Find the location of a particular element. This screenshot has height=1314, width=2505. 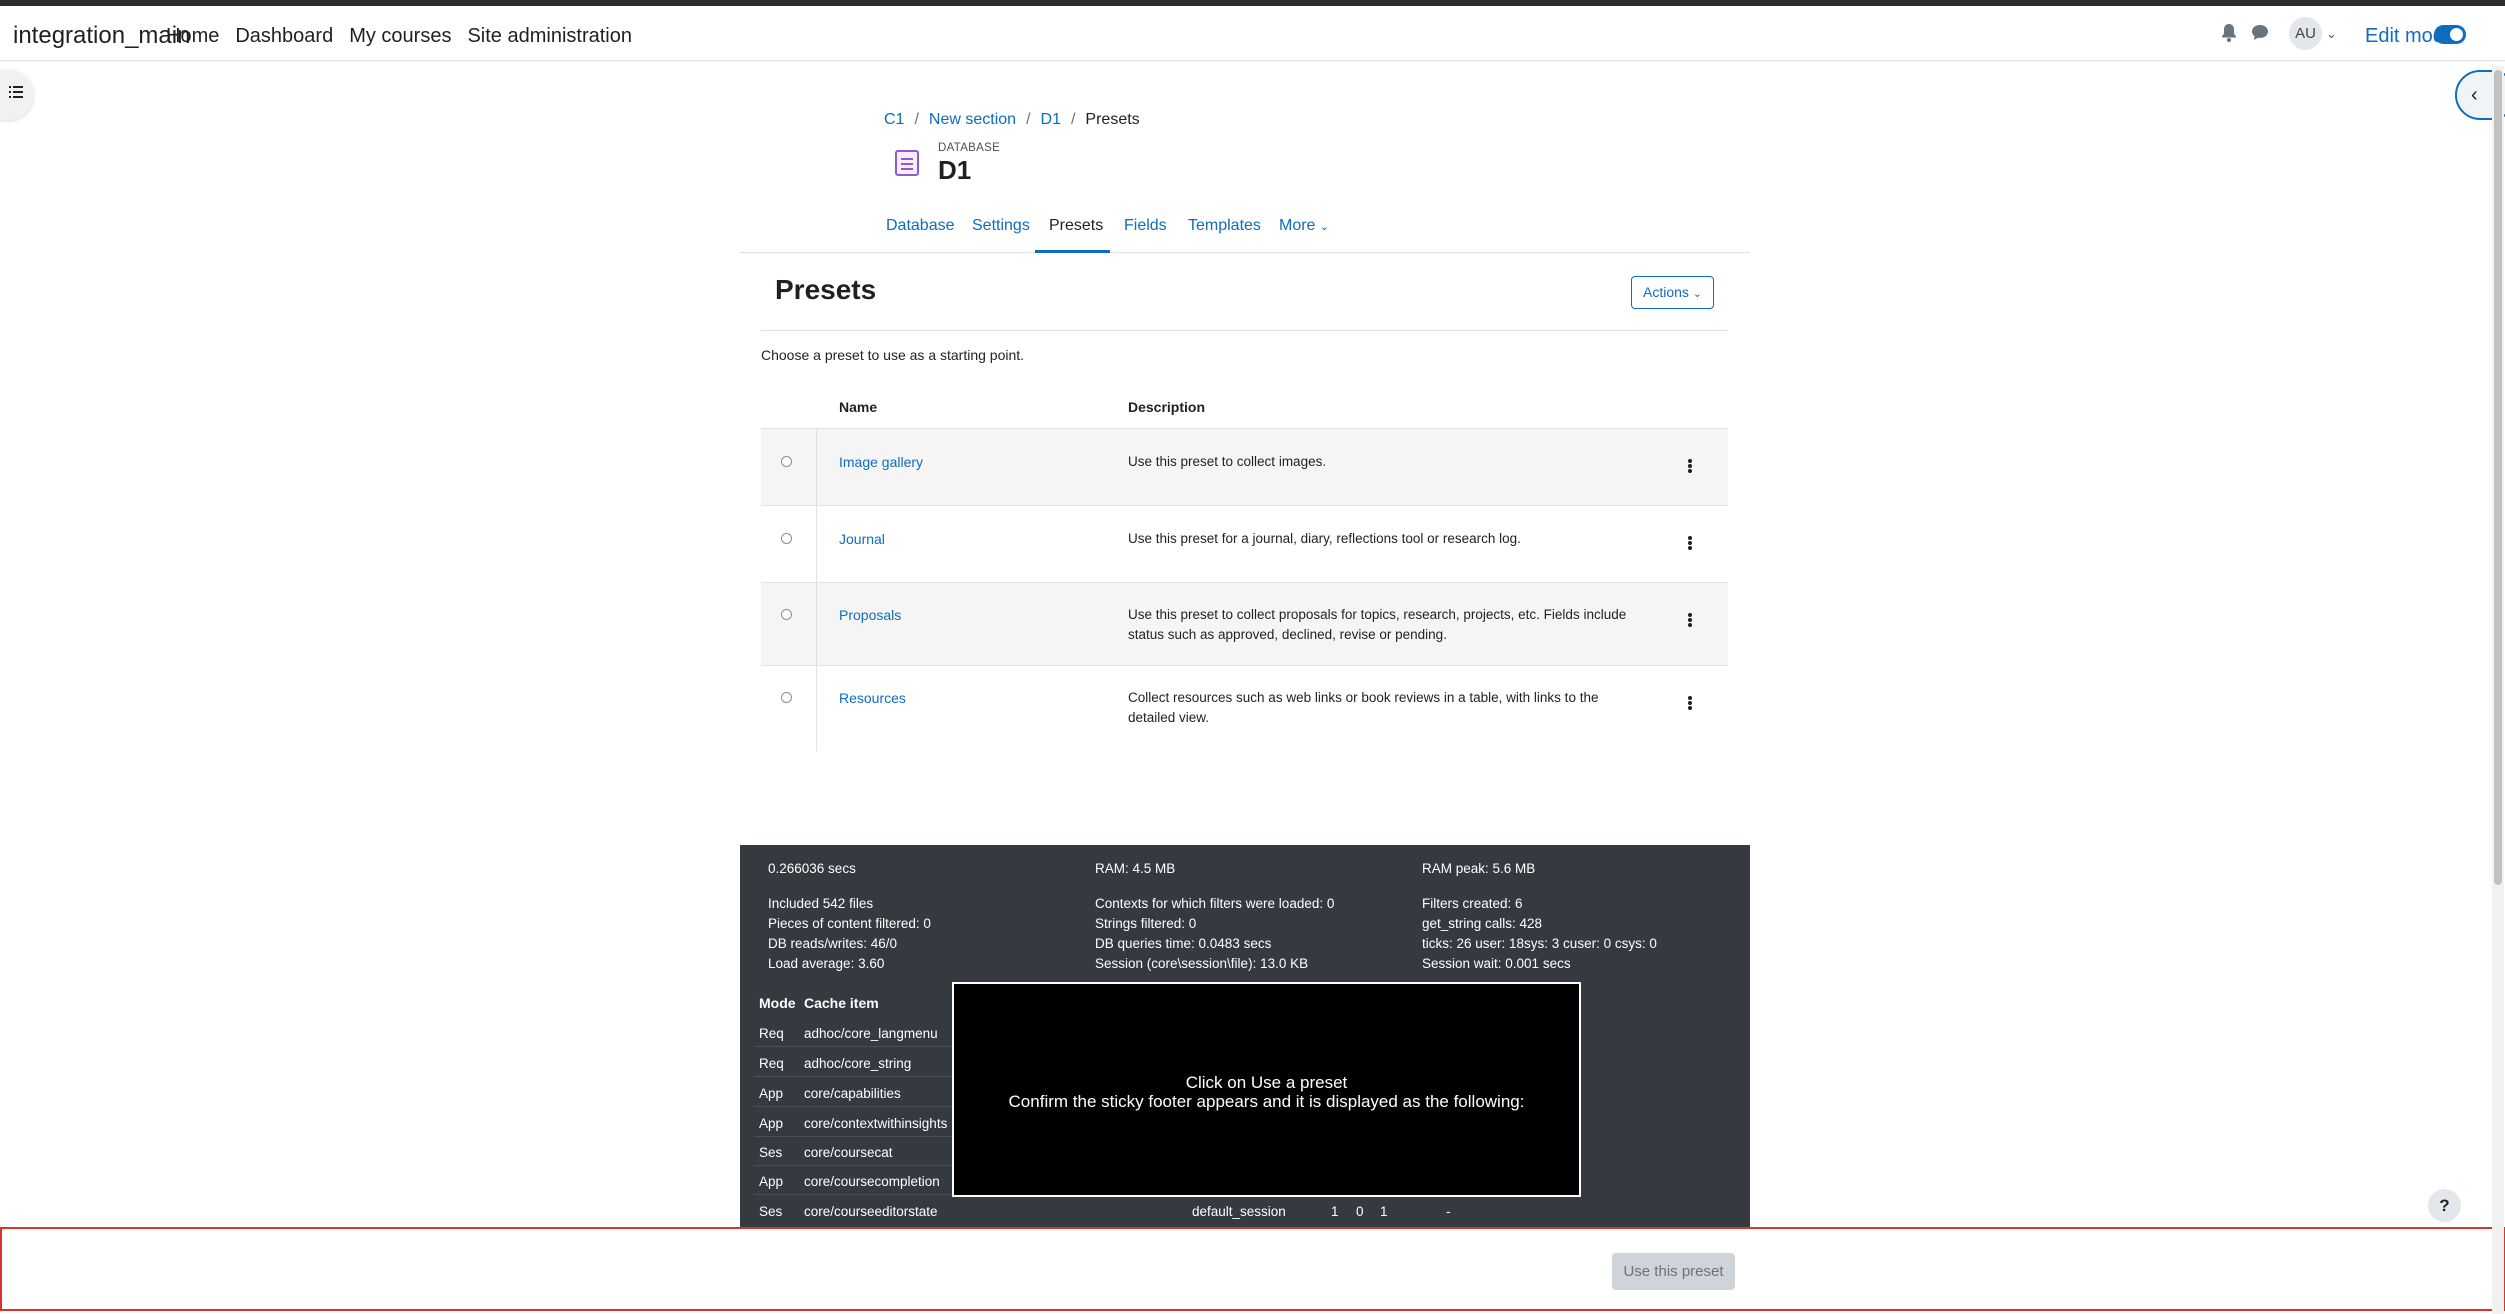

column-header-description: Description is located at coordinates (1167, 407).